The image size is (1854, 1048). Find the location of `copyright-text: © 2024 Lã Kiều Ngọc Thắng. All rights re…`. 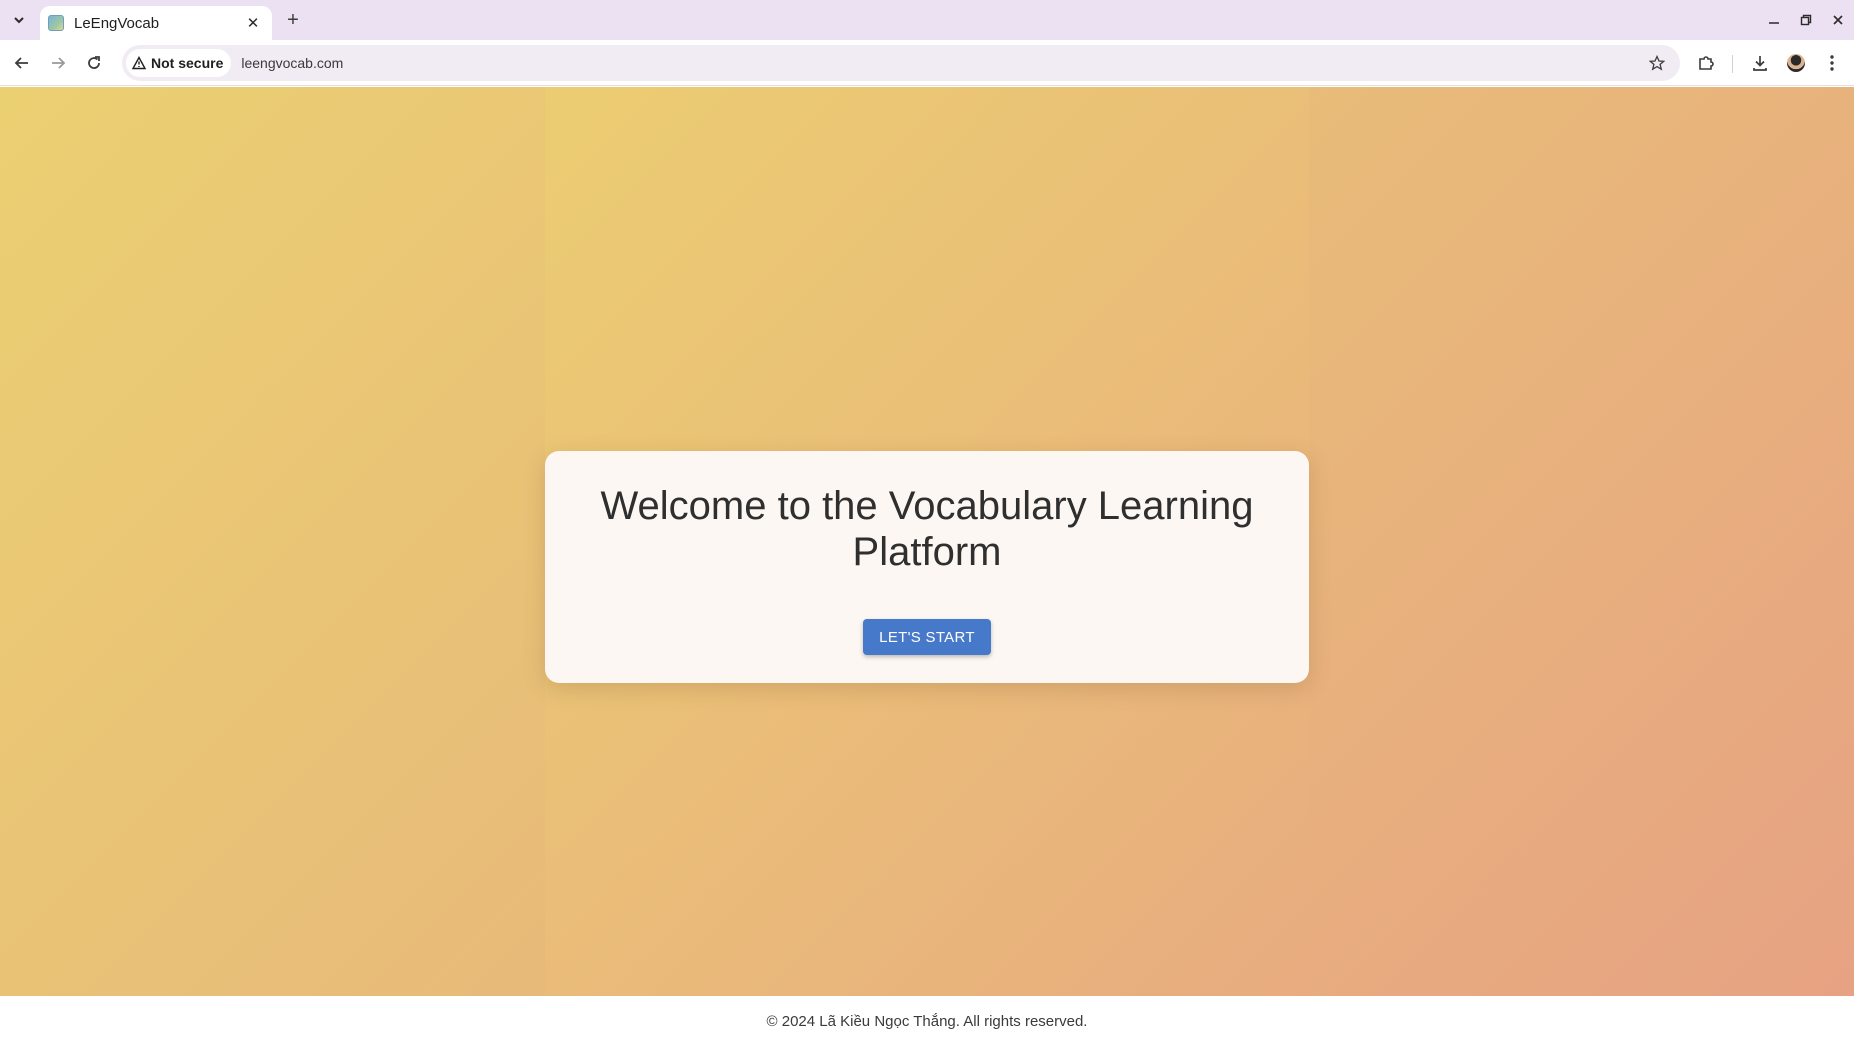

copyright-text: © 2024 Lã Kiều Ngọc Thắng. All rights re… is located at coordinates (927, 1021).